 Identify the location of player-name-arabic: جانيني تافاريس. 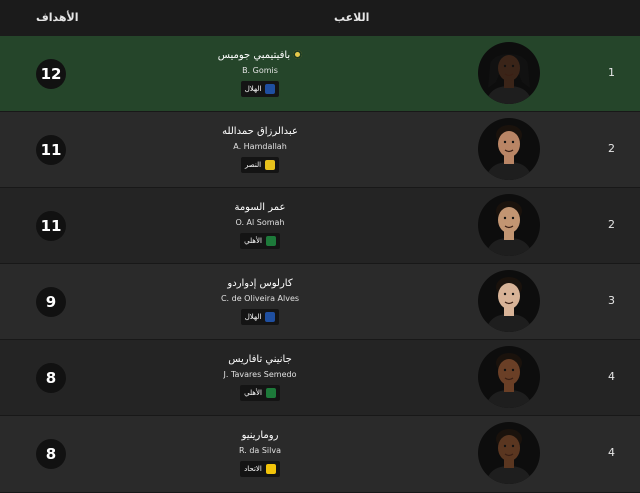
(260, 360).